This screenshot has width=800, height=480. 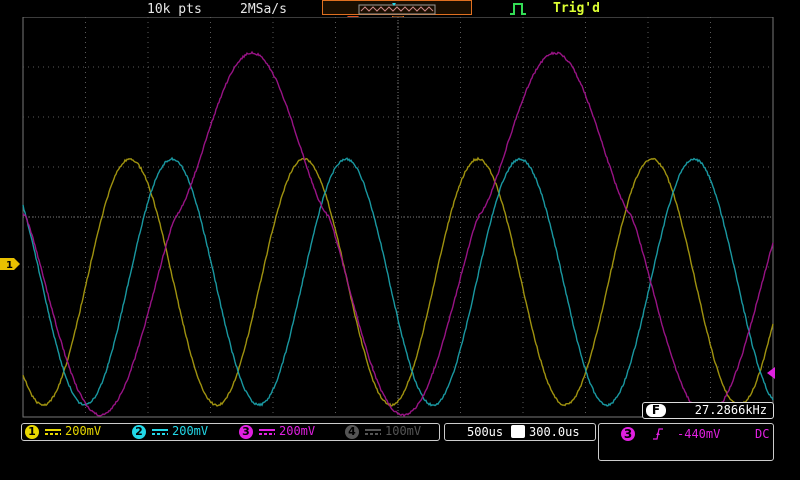 What do you see at coordinates (485, 432) in the screenshot?
I see `timebase-scale: 500us` at bounding box center [485, 432].